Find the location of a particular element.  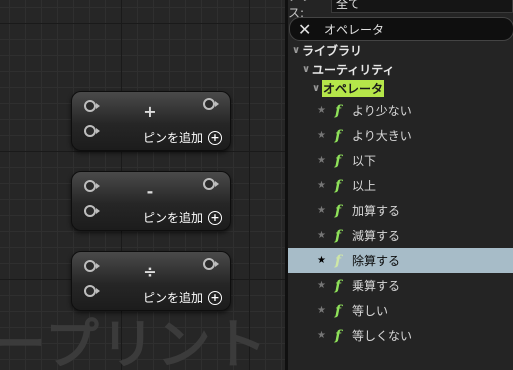

list-item: ★ f より大きい is located at coordinates (400, 135).